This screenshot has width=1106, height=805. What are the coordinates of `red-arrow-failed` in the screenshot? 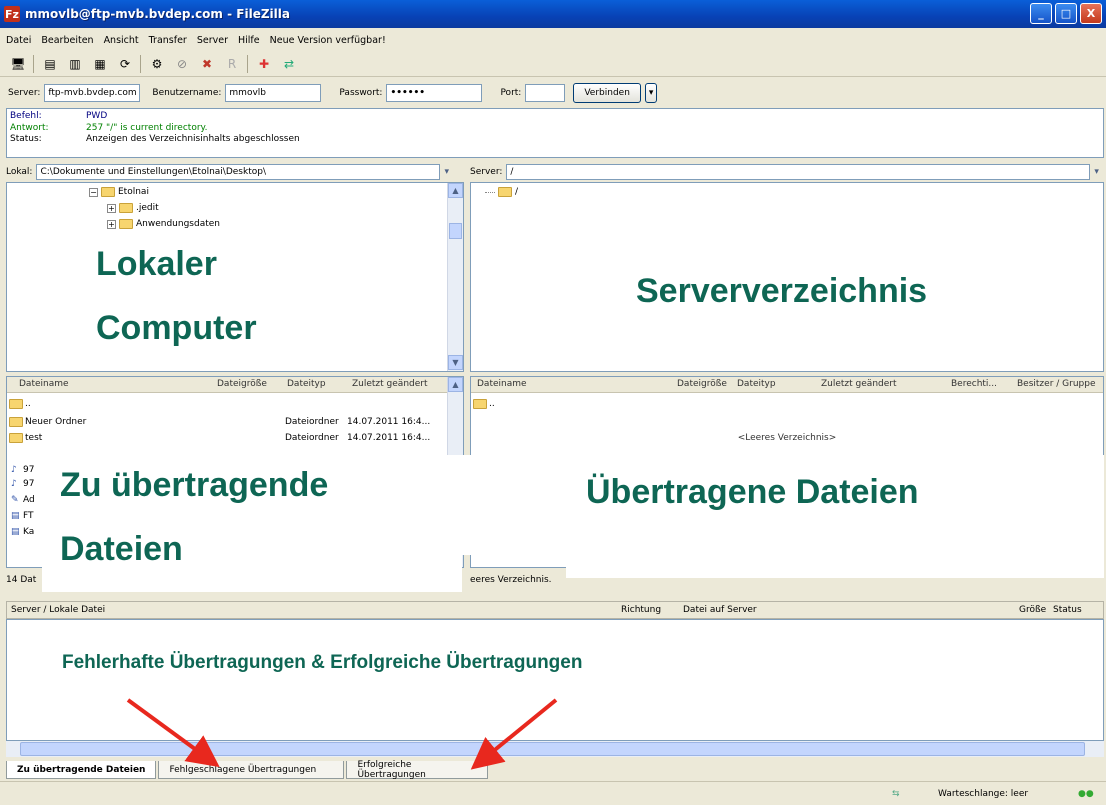 It's located at (173, 733).